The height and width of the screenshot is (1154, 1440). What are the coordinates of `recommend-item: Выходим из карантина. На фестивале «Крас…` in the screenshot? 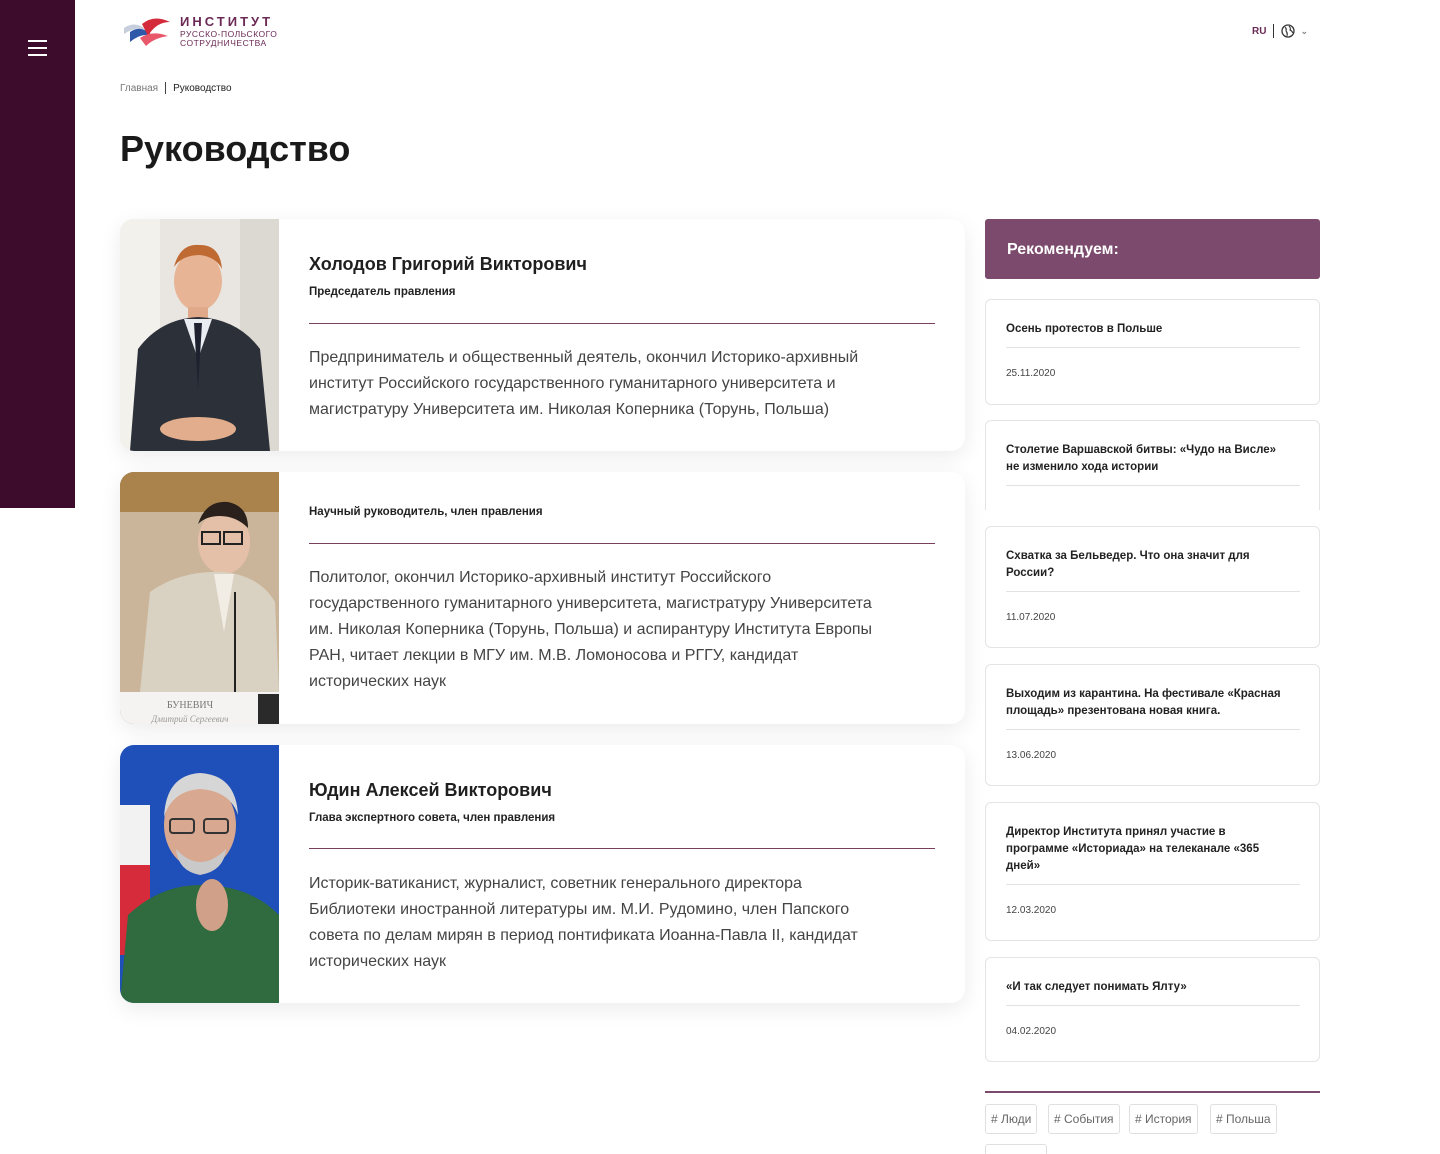 It's located at (1152, 725).